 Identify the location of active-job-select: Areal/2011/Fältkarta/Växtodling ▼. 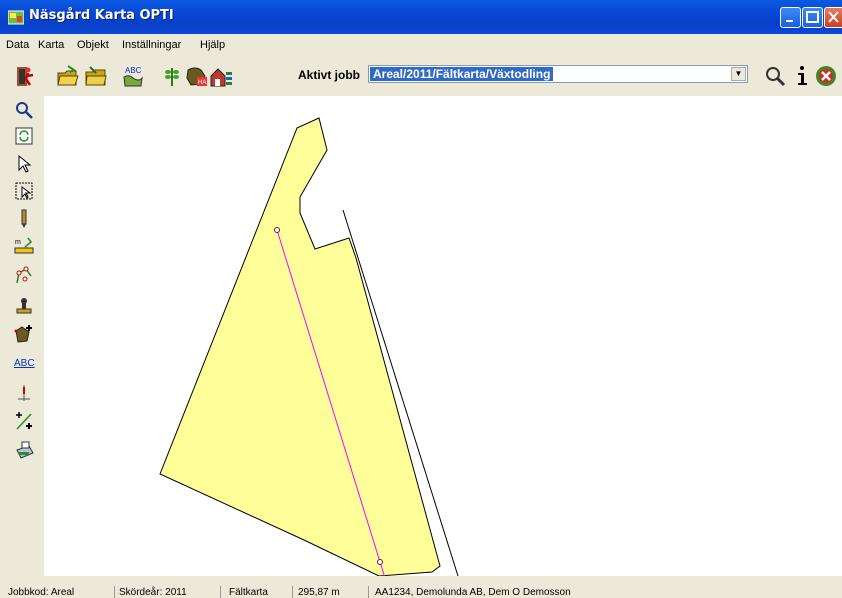
(558, 74).